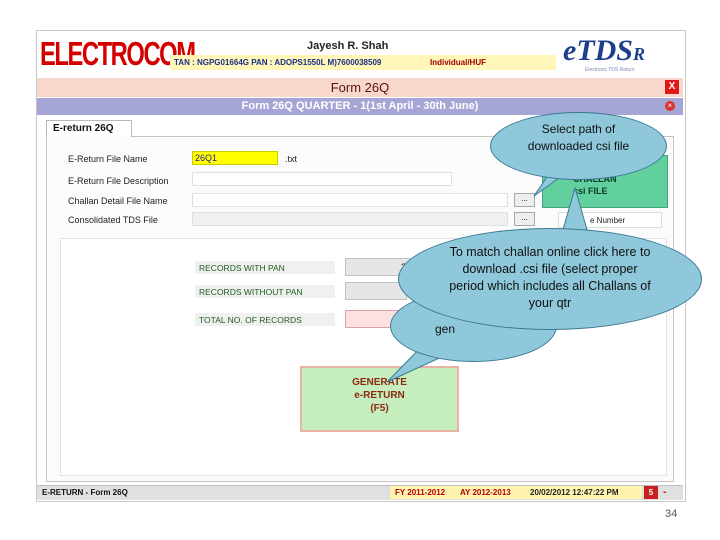 The image size is (720, 540). What do you see at coordinates (578, 137) in the screenshot?
I see `csi-path-callout-text: Select path of downloaded csi file` at bounding box center [578, 137].